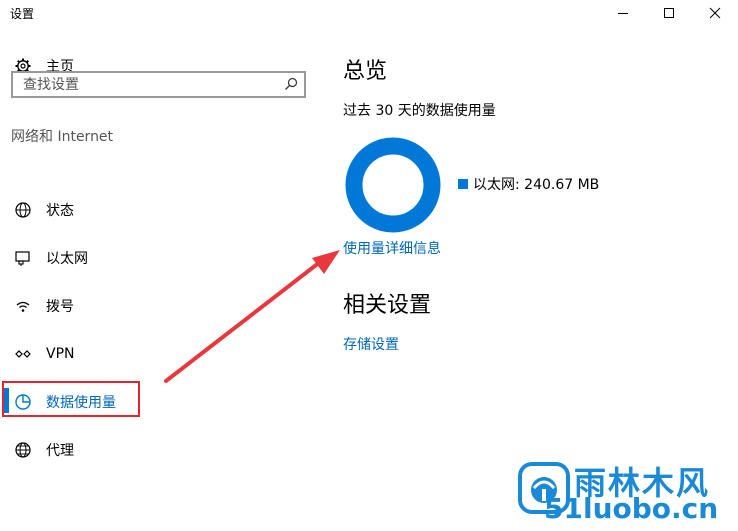  I want to click on watermark-domain-text: 51luobo.cn, so click(631, 508).